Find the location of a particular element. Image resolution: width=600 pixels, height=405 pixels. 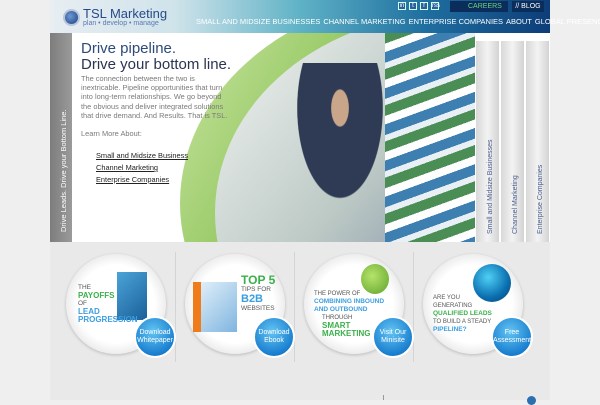

nav-smb: SMALL AND MIDSIZE BUSINESSES is located at coordinates (259, 21).